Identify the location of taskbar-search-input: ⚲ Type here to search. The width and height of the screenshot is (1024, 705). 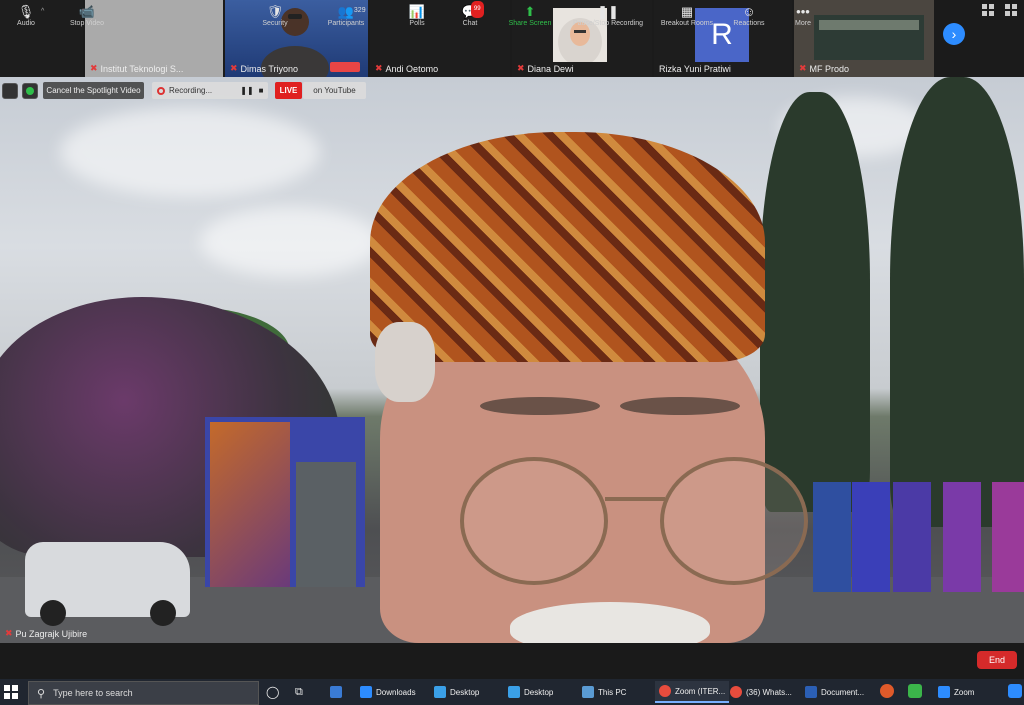
(143, 693).